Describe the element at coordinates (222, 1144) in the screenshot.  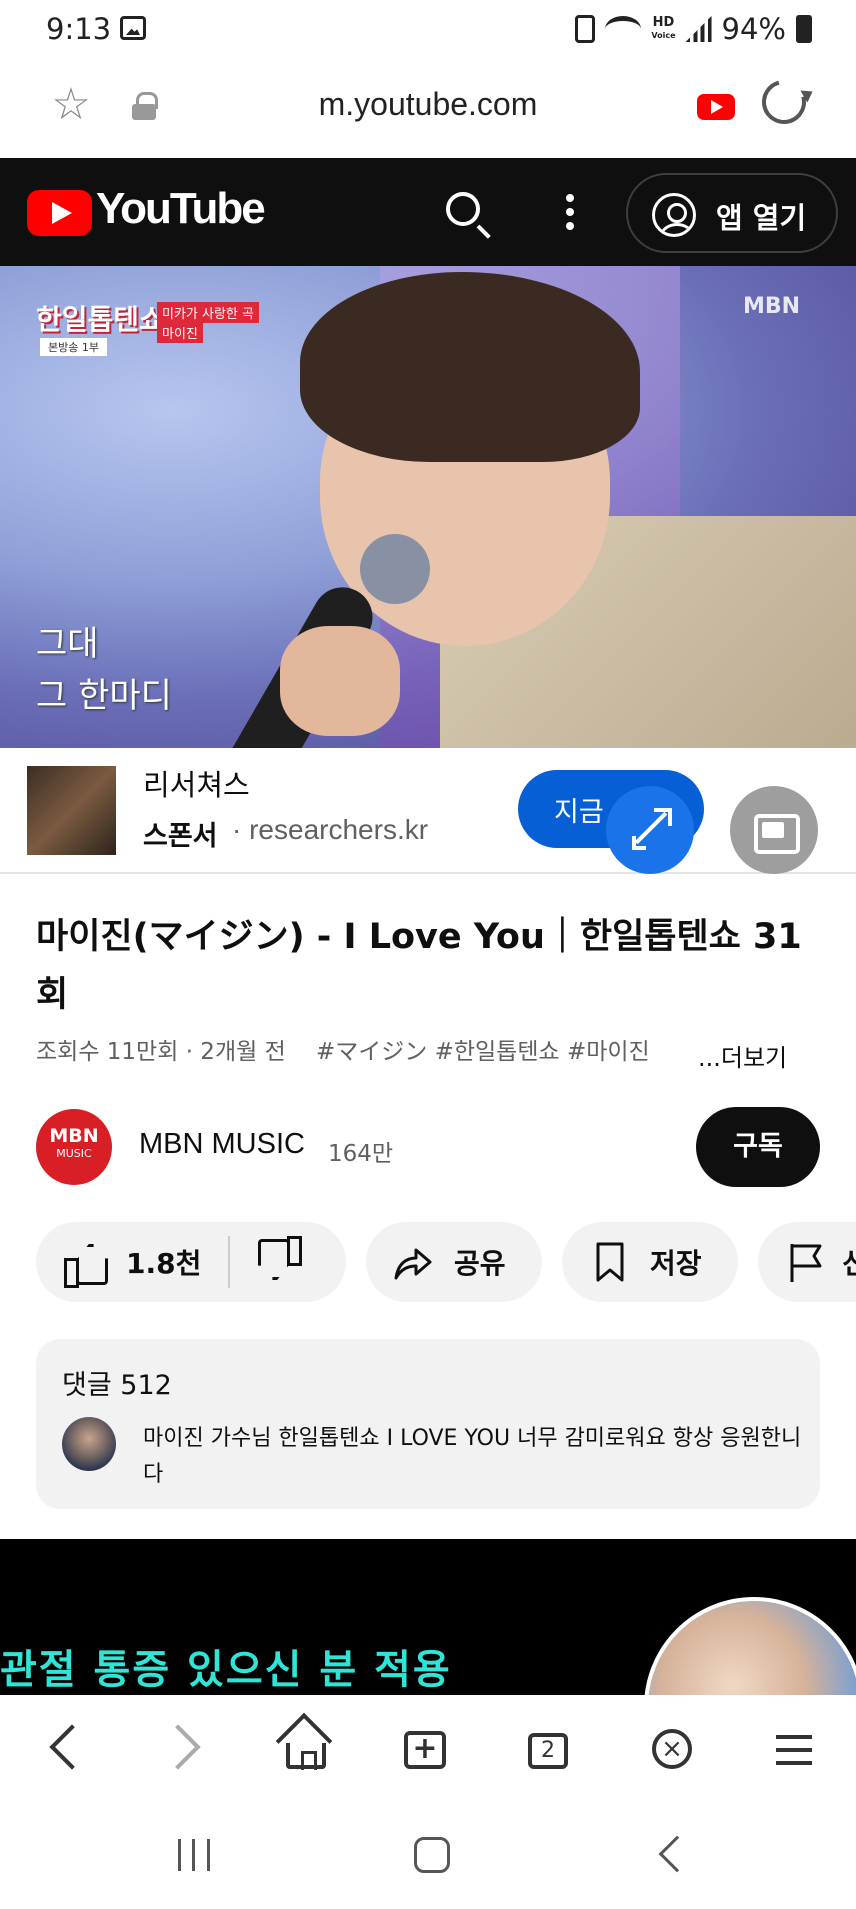
I see `channel-name: MBN MUSIC` at that location.